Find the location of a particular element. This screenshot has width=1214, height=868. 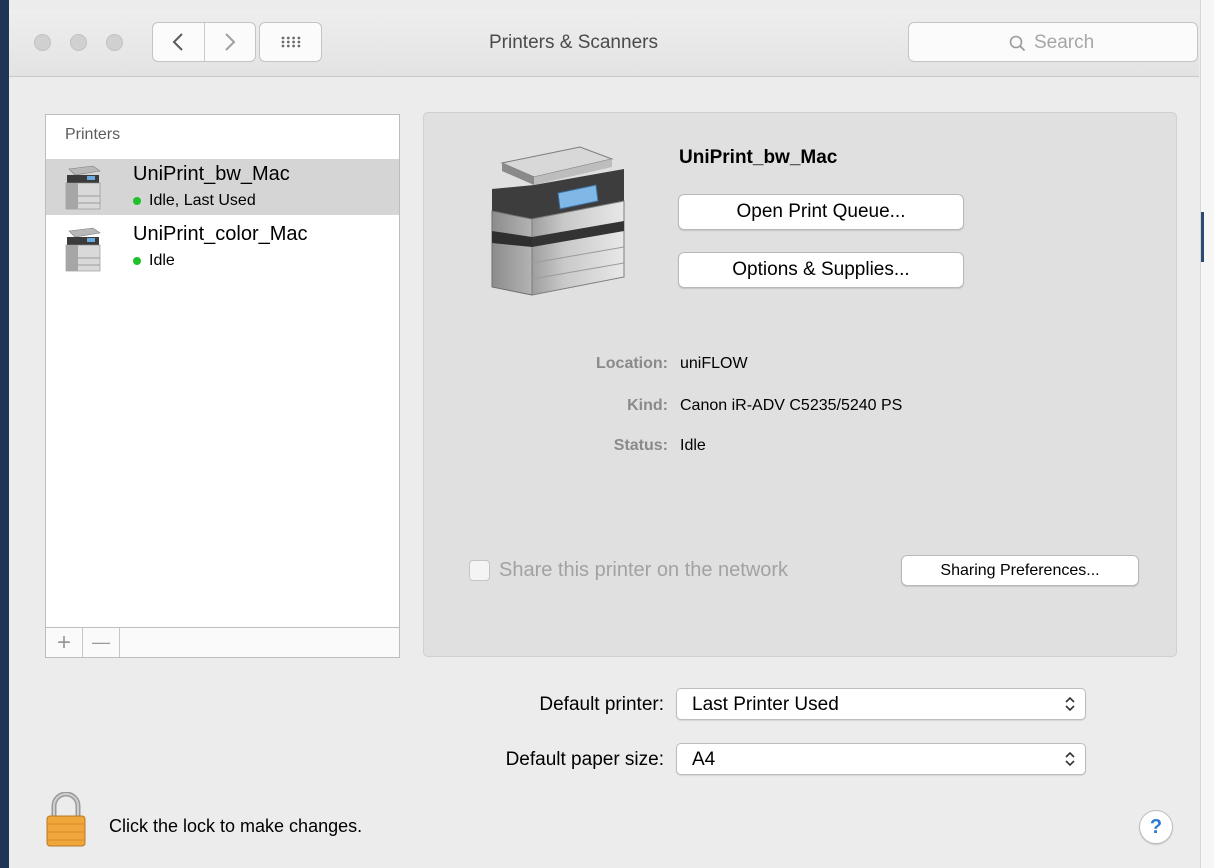

grid-icon is located at coordinates (290, 42).